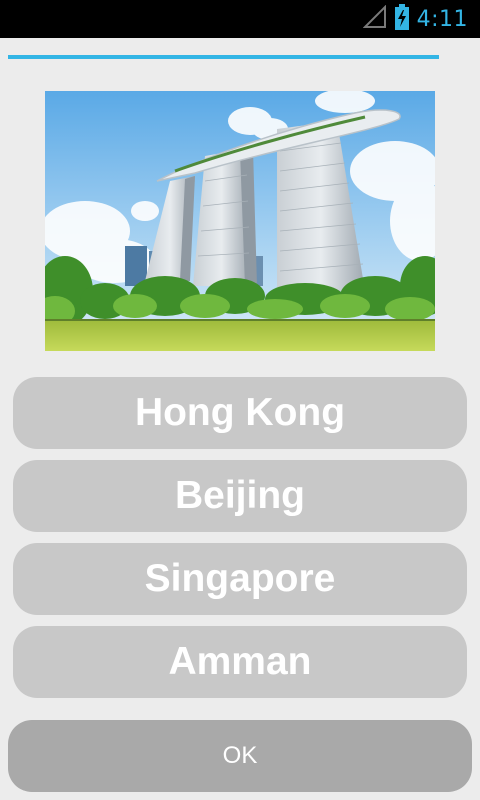 This screenshot has height=800, width=480. I want to click on answer-option-3: Singapore, so click(240, 579).